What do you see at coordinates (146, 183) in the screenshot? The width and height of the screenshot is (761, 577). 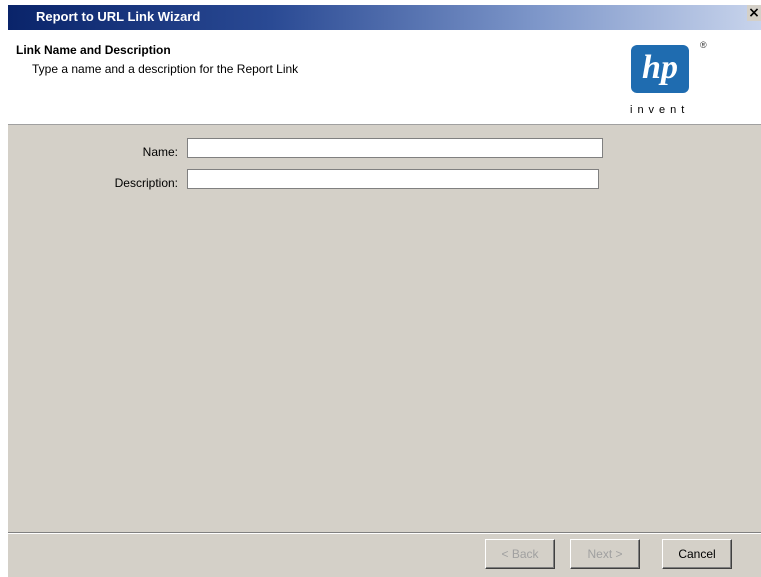 I see `description-label: Description:` at bounding box center [146, 183].